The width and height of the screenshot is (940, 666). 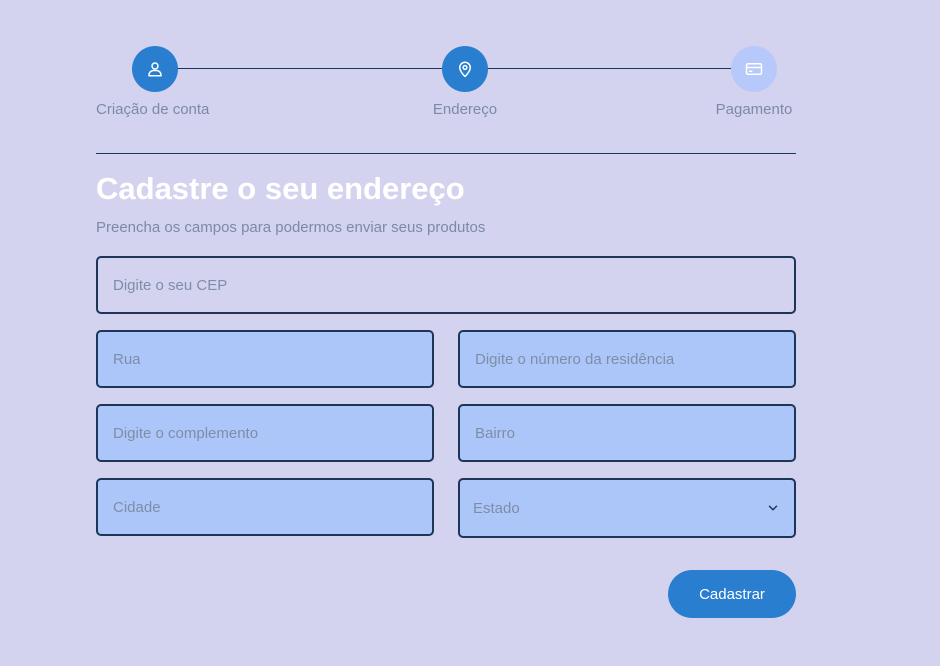 What do you see at coordinates (265, 507) in the screenshot?
I see `city-input` at bounding box center [265, 507].